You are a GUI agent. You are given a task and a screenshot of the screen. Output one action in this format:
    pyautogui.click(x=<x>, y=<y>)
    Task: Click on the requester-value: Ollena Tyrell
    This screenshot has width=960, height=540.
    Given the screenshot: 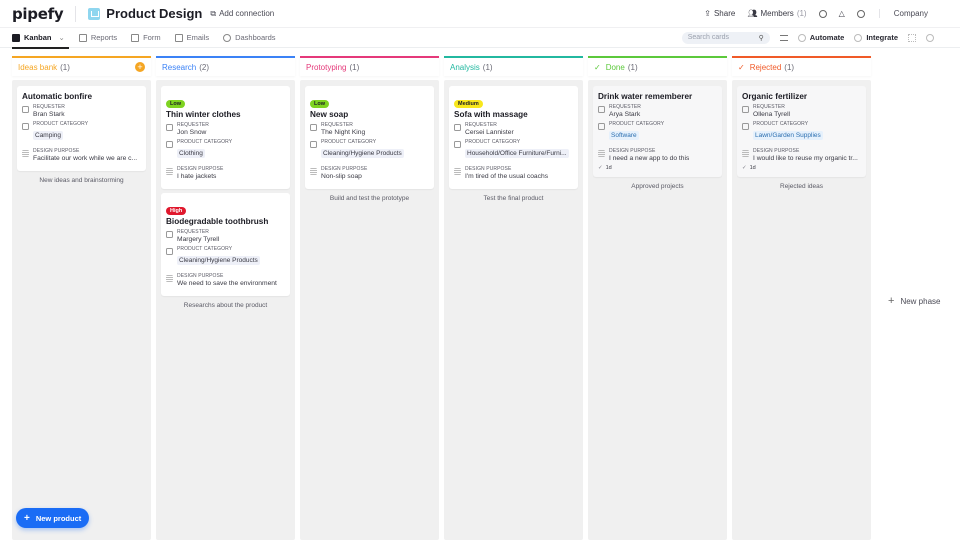 What is the action you would take?
    pyautogui.click(x=772, y=114)
    